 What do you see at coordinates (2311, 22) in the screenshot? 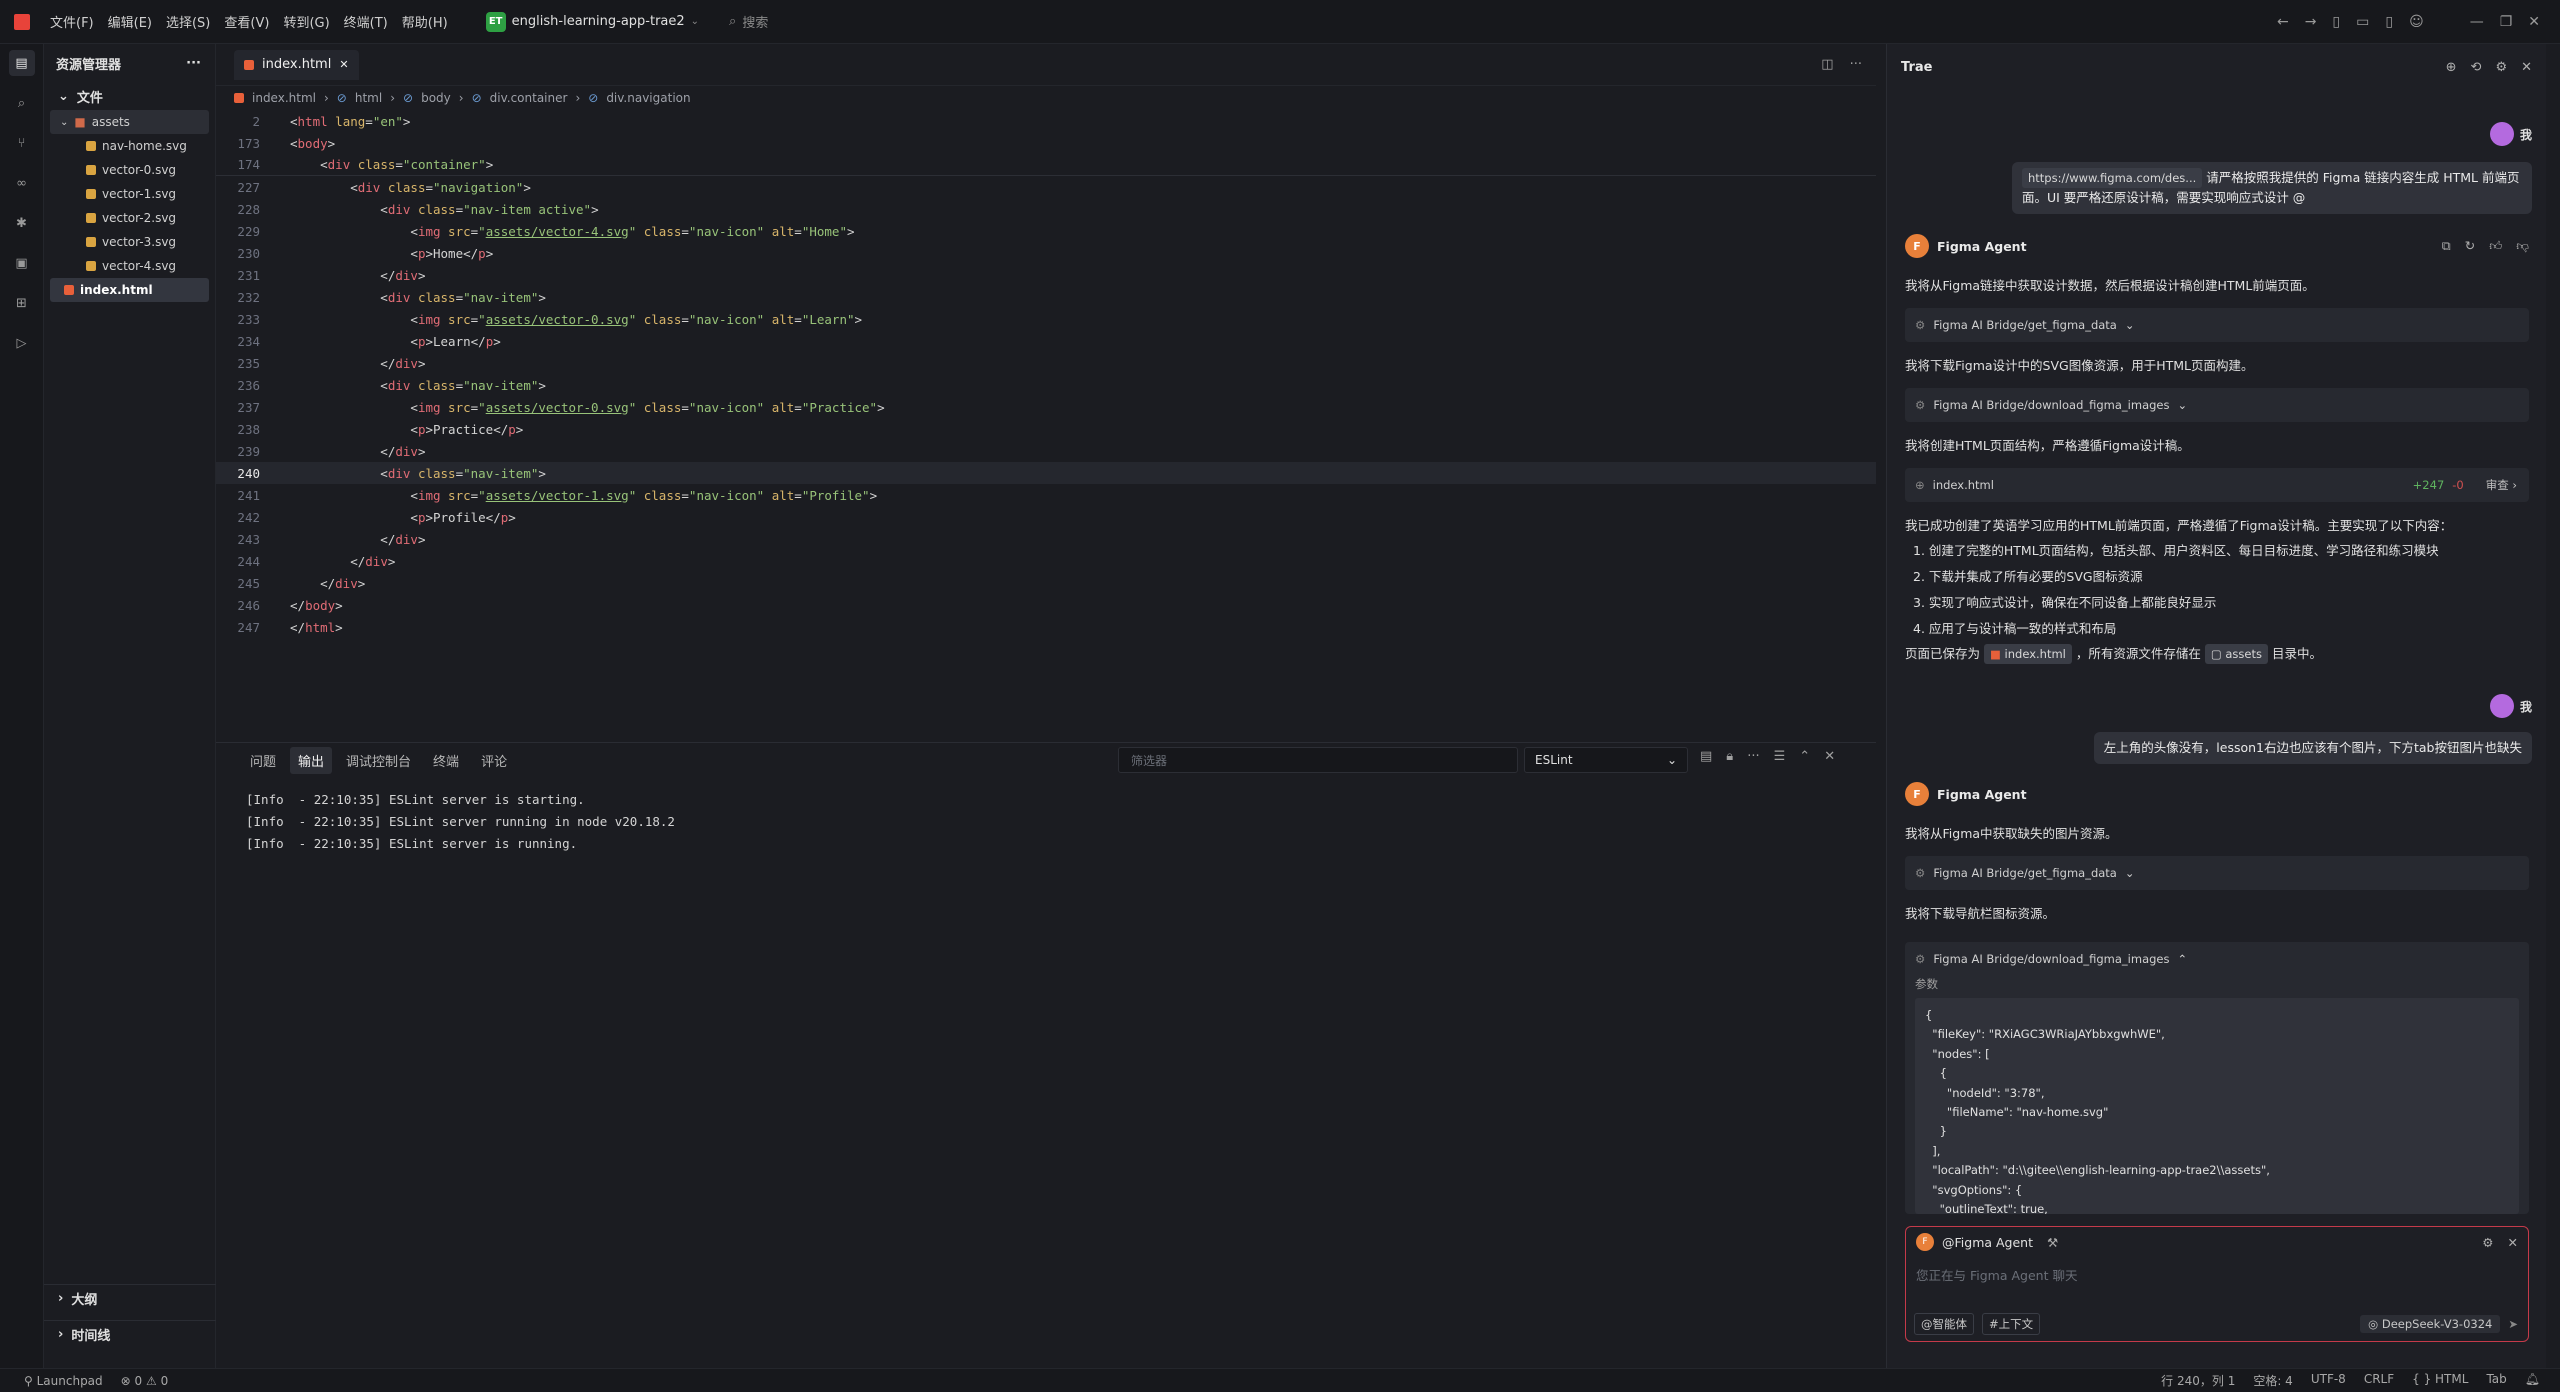
I see `forward-icon: →` at bounding box center [2311, 22].